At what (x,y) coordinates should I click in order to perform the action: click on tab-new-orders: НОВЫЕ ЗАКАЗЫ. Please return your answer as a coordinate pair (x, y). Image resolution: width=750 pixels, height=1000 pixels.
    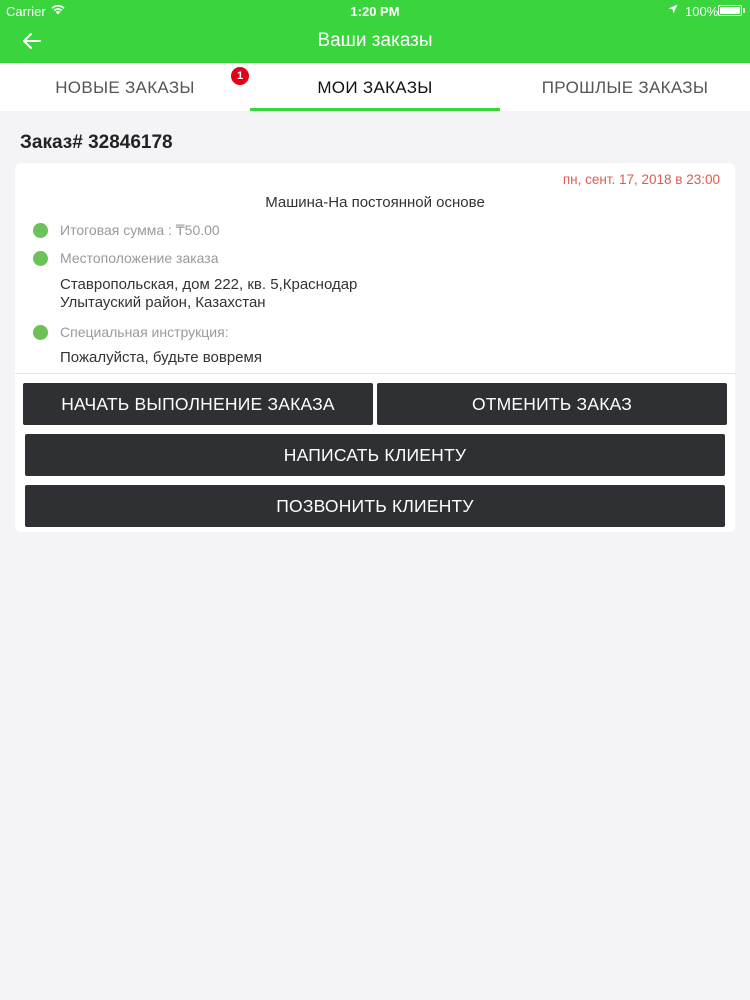
    Looking at the image, I should click on (125, 87).